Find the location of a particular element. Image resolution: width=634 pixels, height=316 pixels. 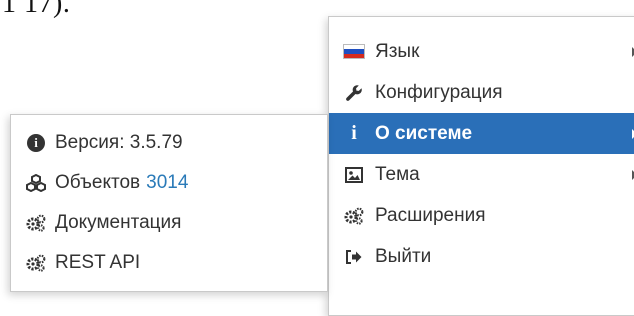

menu-item-logout-label: Выйти is located at coordinates (403, 256).